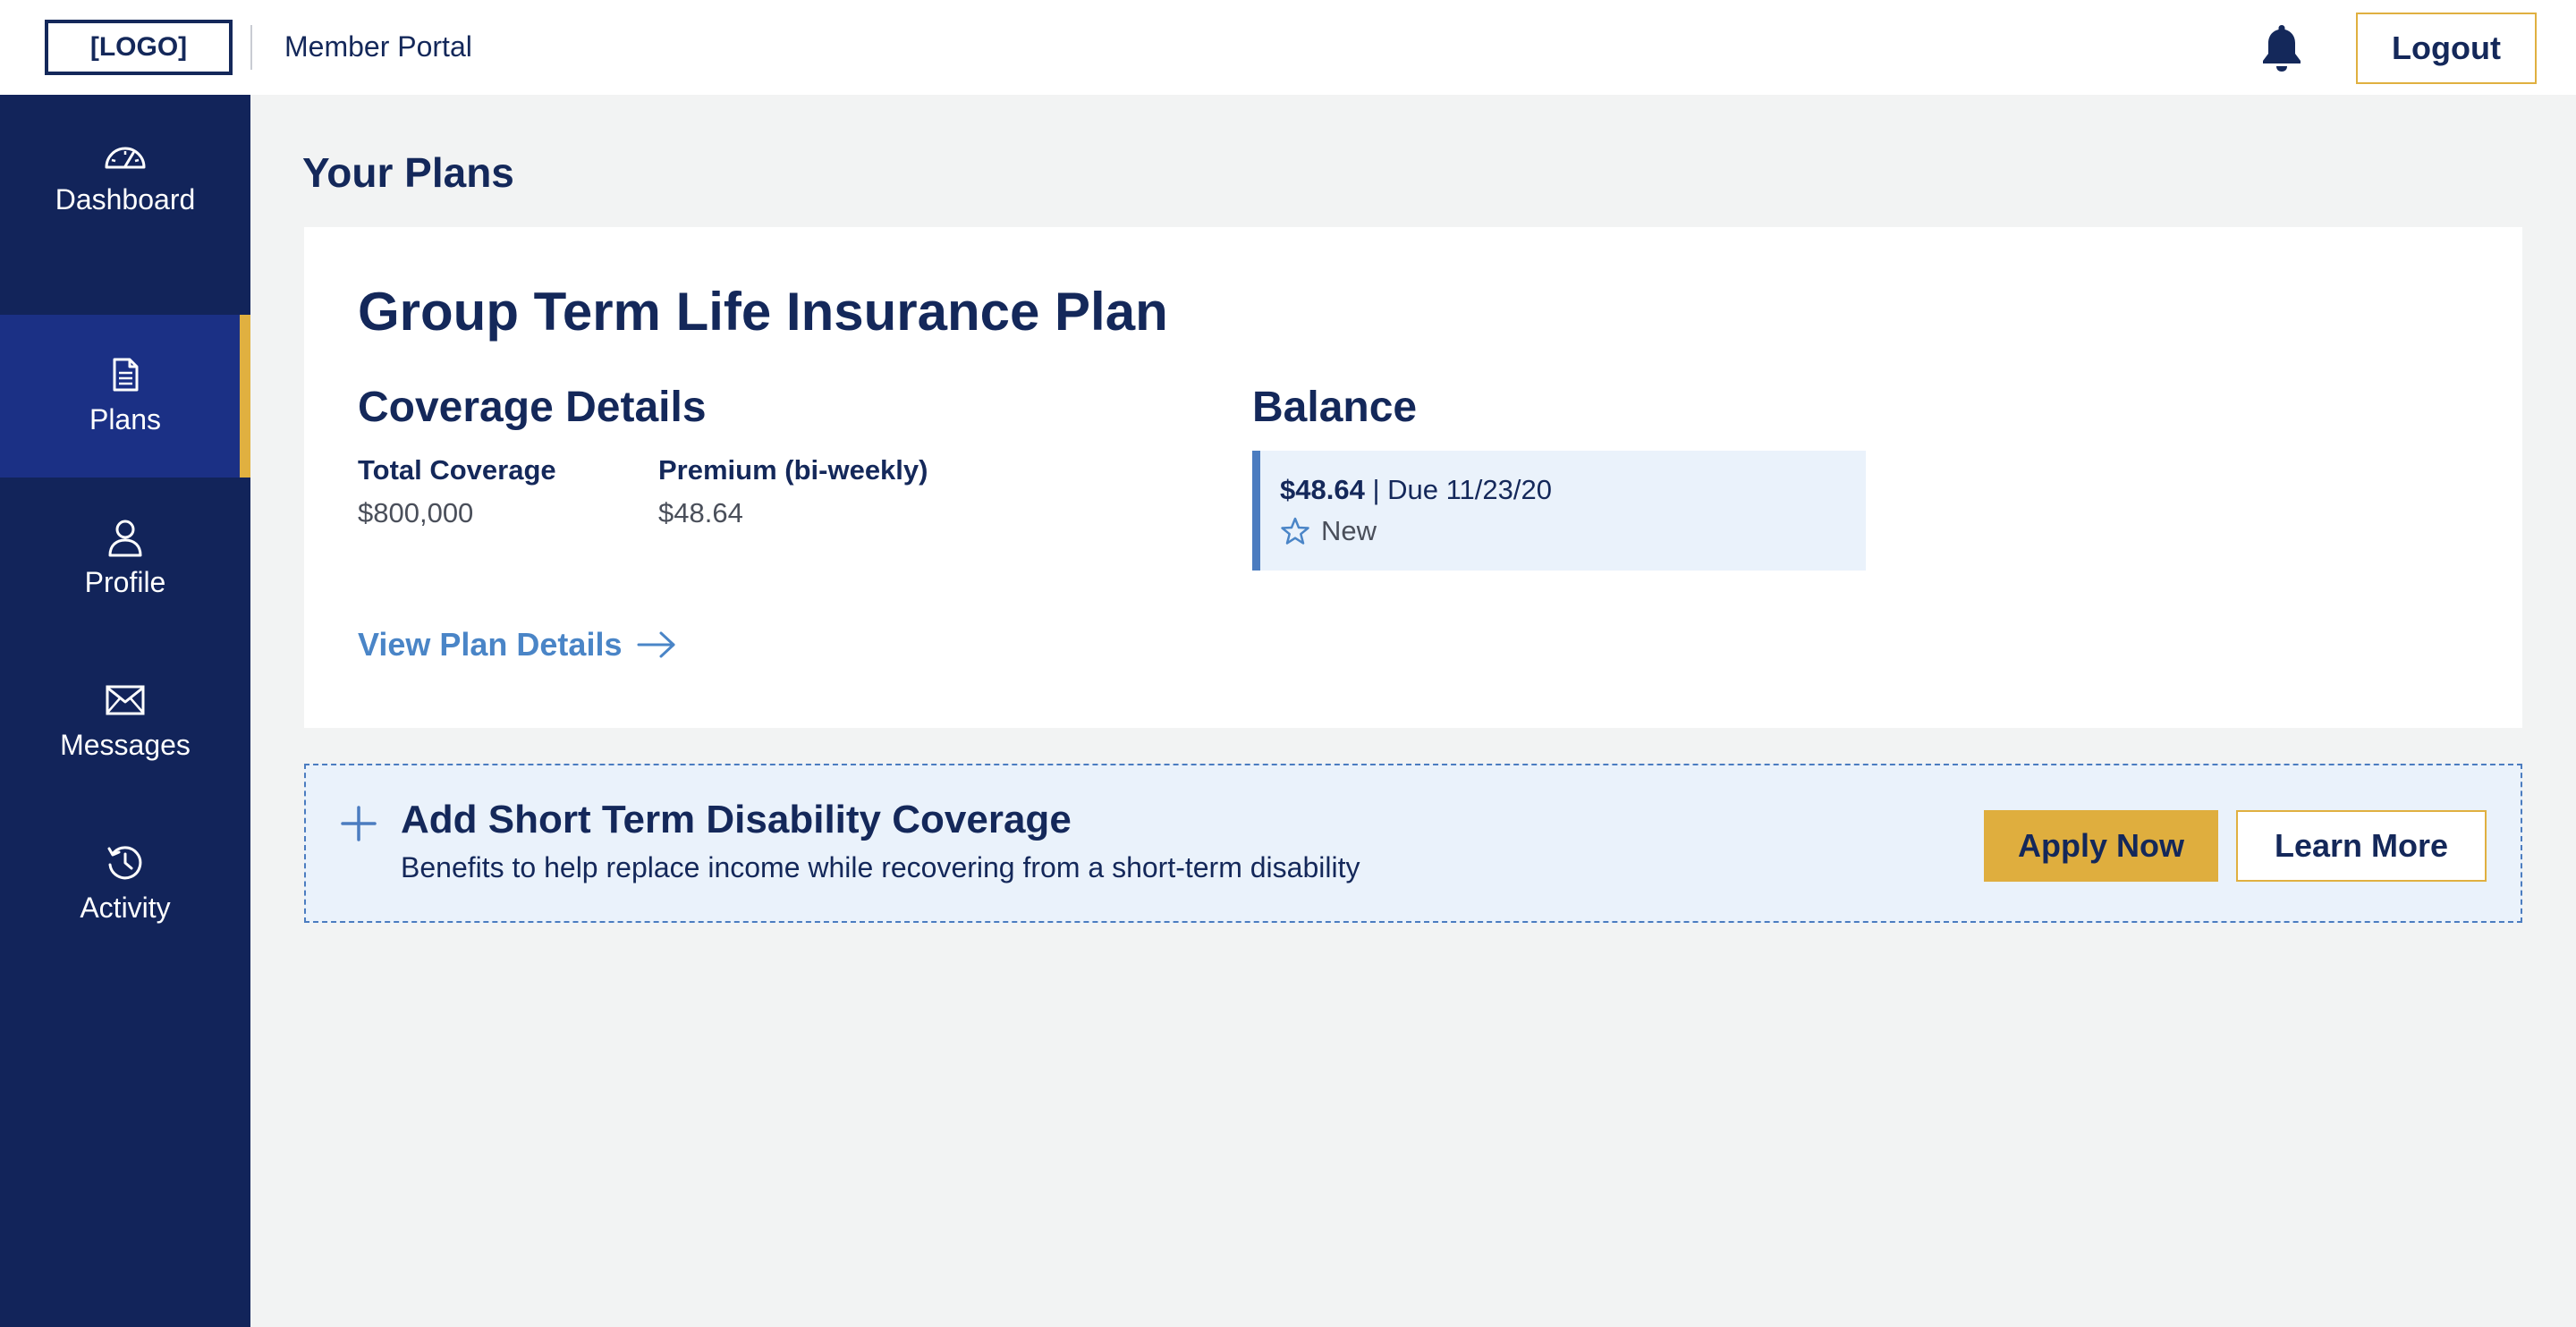 The height and width of the screenshot is (1327, 2576). What do you see at coordinates (2101, 846) in the screenshot?
I see `apply-now-button: Apply Now` at bounding box center [2101, 846].